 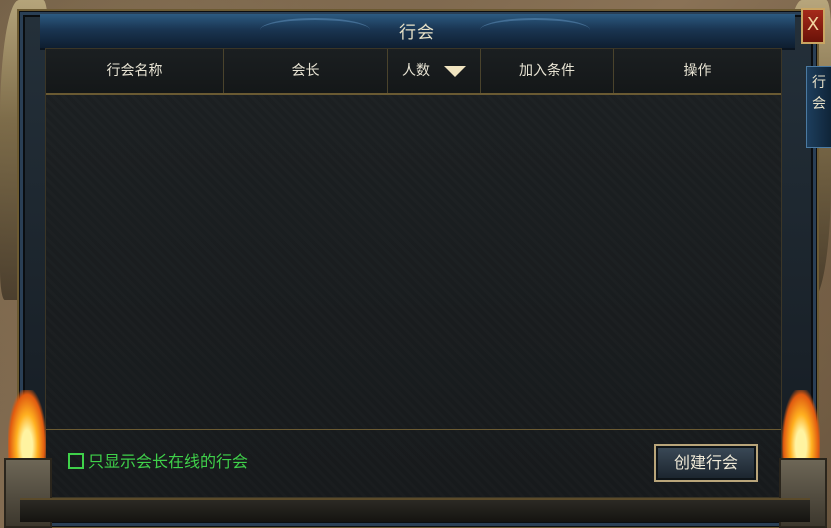 I want to click on left-flame-decoration, so click(x=27, y=425).